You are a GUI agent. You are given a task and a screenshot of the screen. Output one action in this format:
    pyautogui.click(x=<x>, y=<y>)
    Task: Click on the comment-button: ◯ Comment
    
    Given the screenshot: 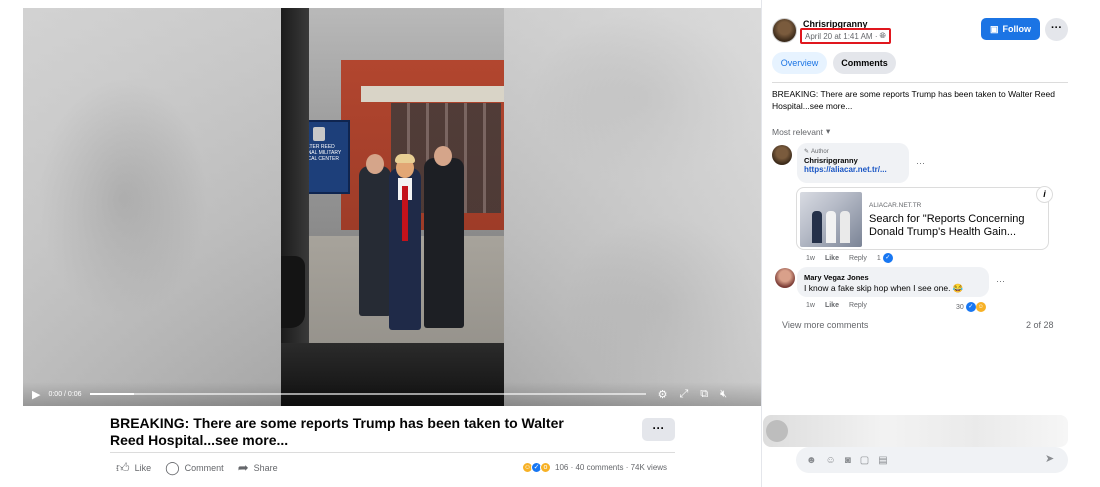 What is the action you would take?
    pyautogui.click(x=194, y=468)
    